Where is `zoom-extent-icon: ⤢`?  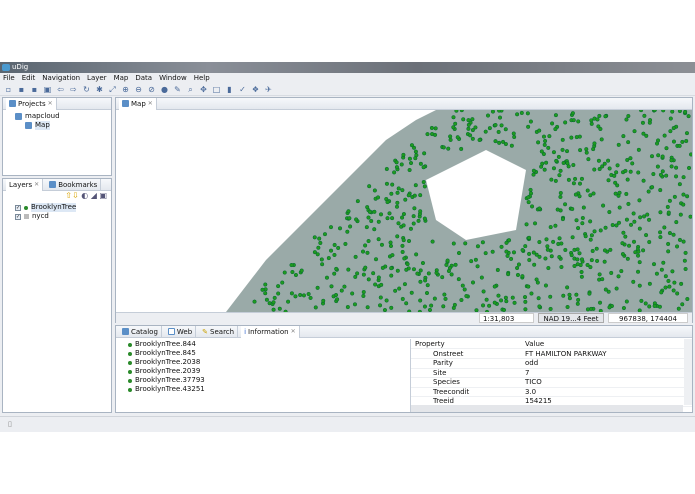
zoom-extent-icon: ⤢ is located at coordinates (112, 89).